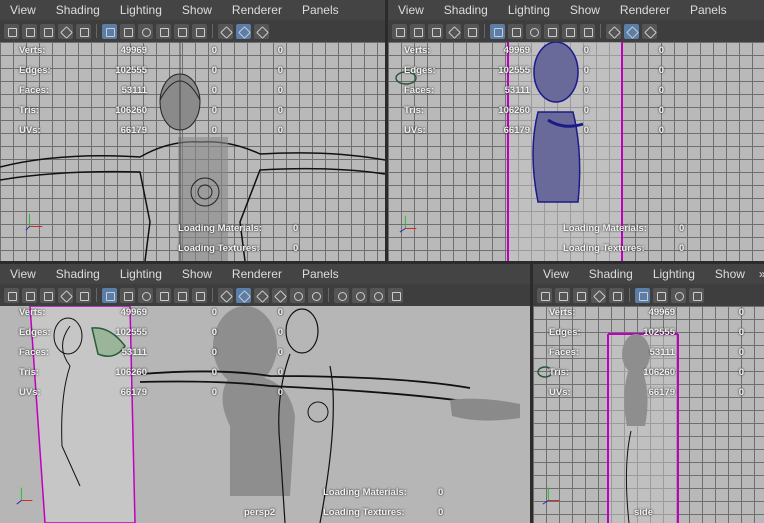  Describe the element at coordinates (565, 332) in the screenshot. I see `hud-label-edges: Edges:` at that location.